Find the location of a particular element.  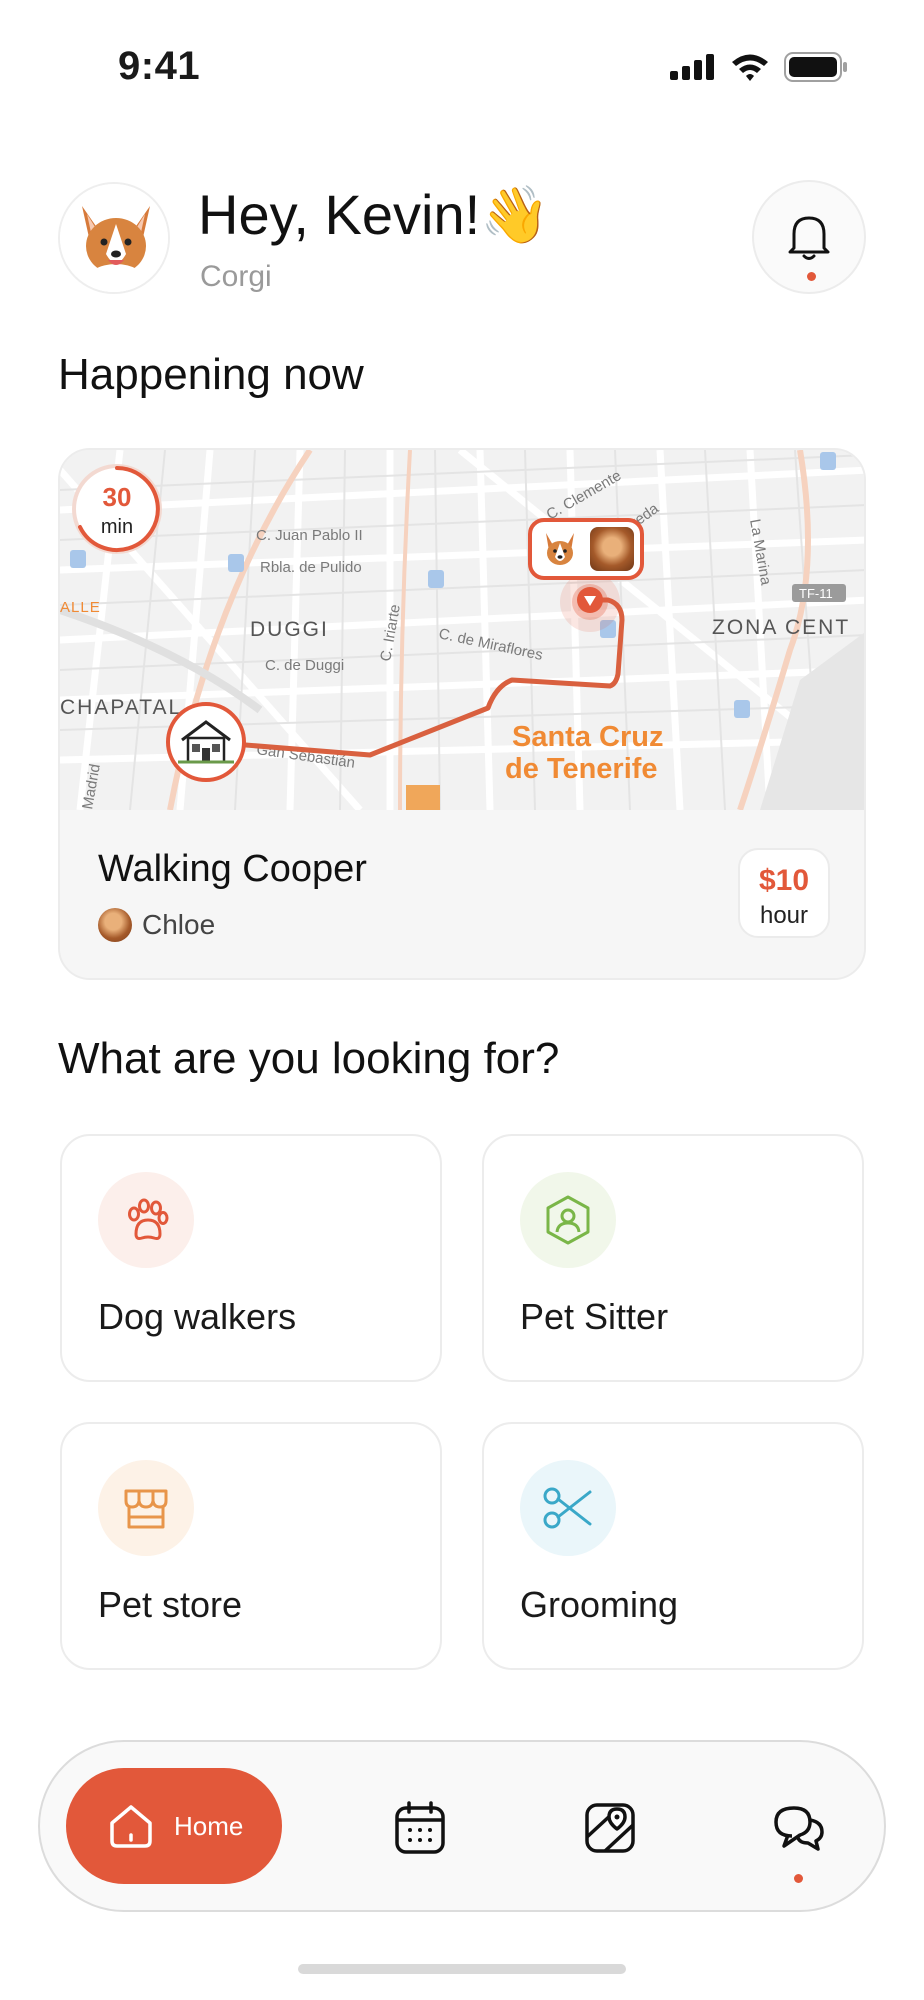

chat-icon is located at coordinates (799, 1828).